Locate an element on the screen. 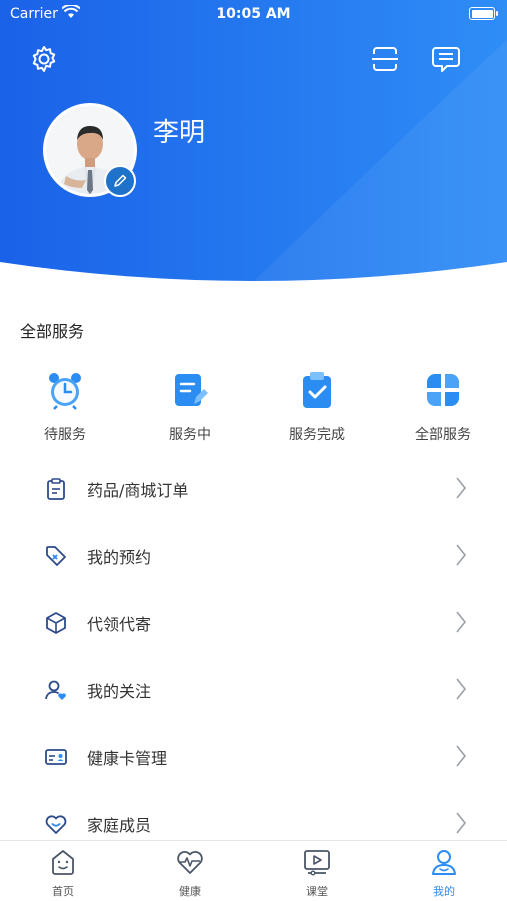 The height and width of the screenshot is (901, 507). tab-health: 健康 is located at coordinates (190, 873).